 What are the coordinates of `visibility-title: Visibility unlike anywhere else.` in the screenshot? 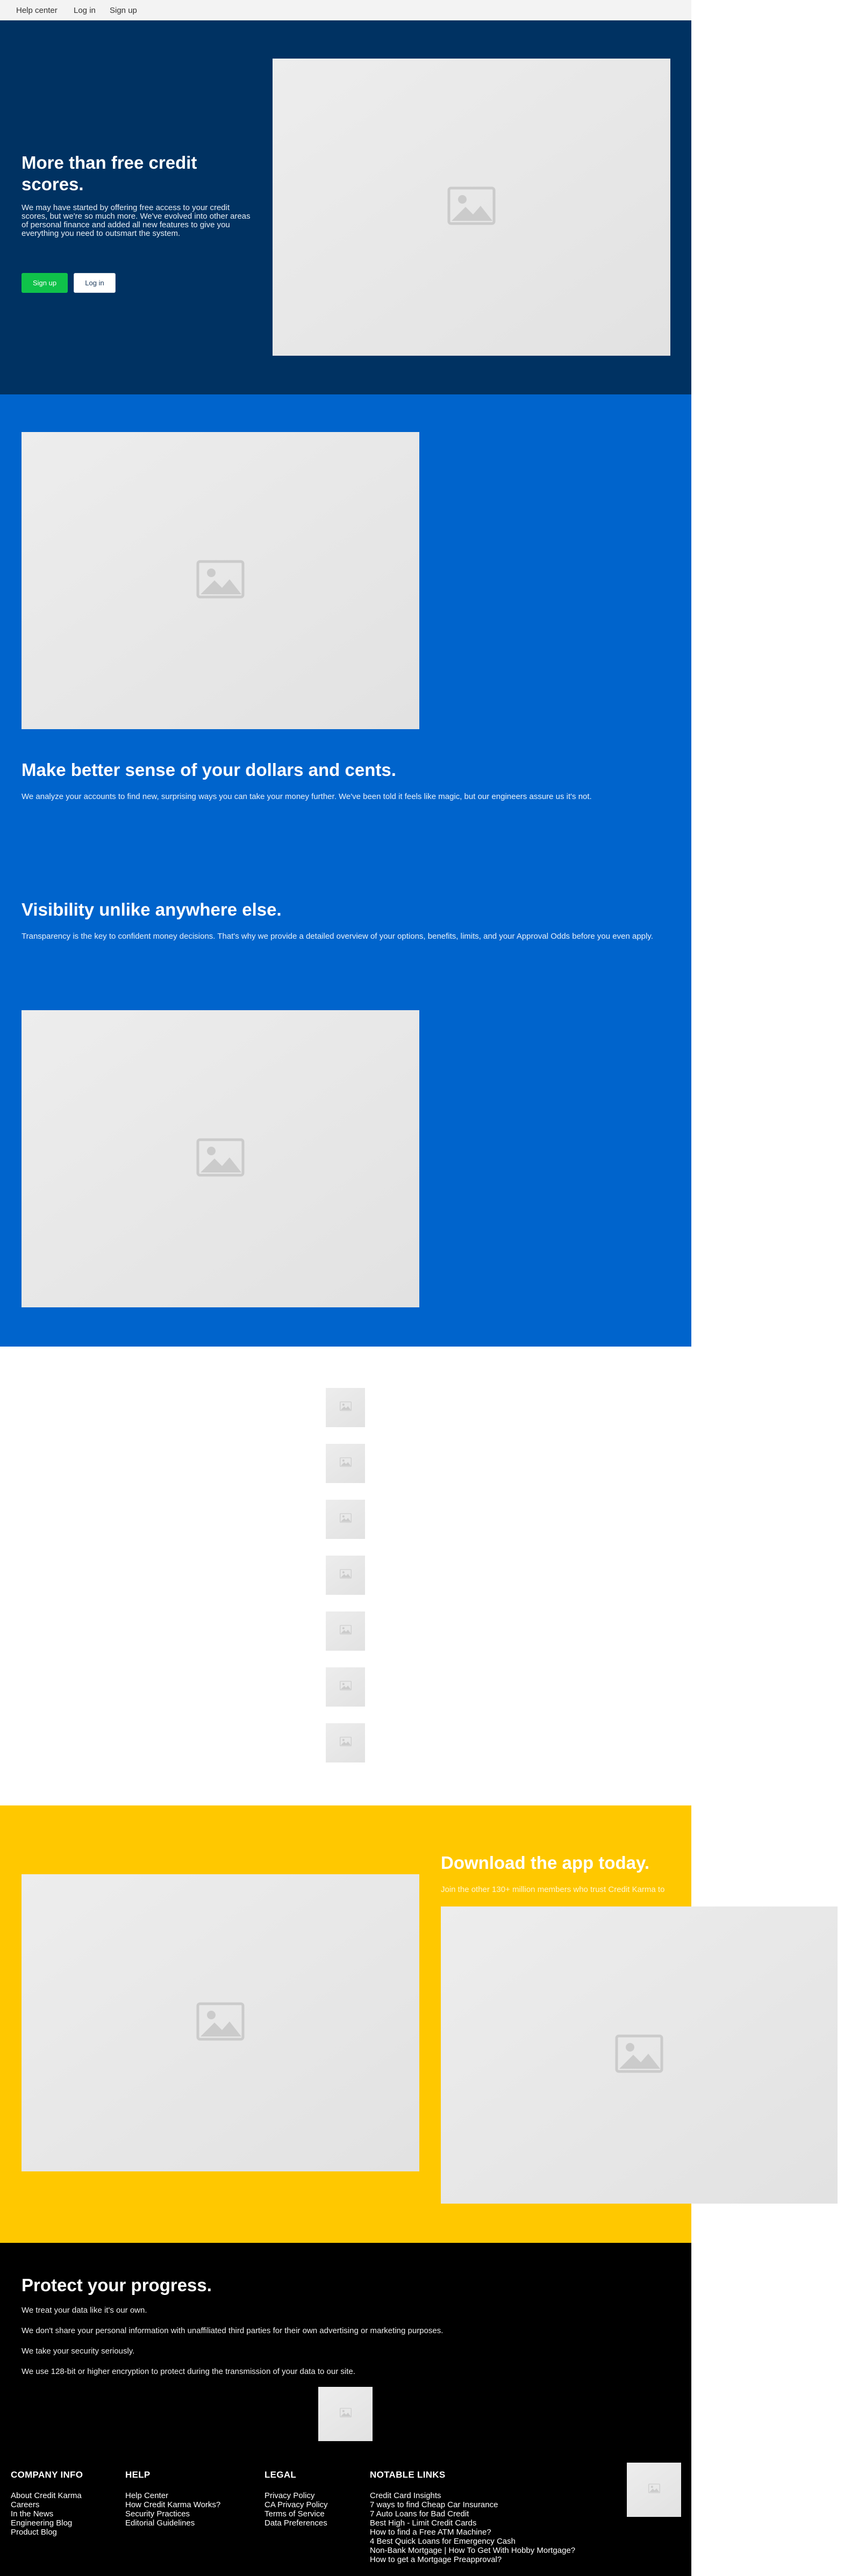 It's located at (152, 909).